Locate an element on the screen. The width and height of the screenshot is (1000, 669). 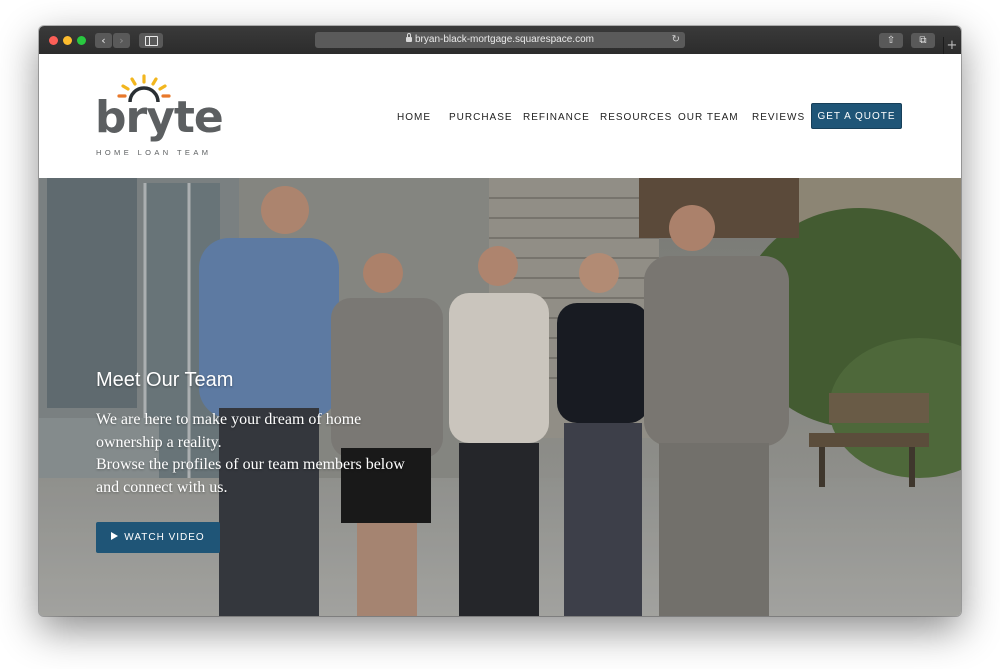
share-icon: ⇧ is located at coordinates (891, 40).